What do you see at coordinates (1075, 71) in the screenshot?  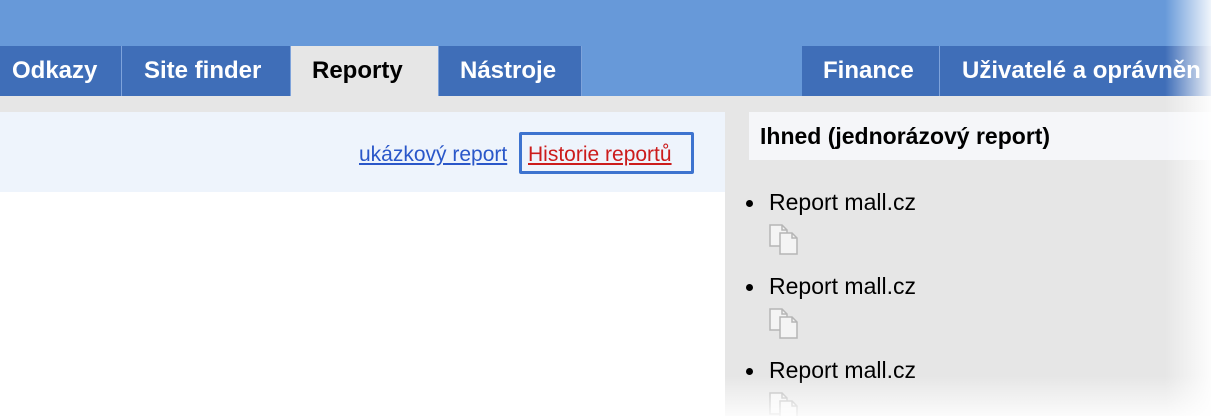 I see `tab-users-permissions: Uživatelé a oprávněn` at bounding box center [1075, 71].